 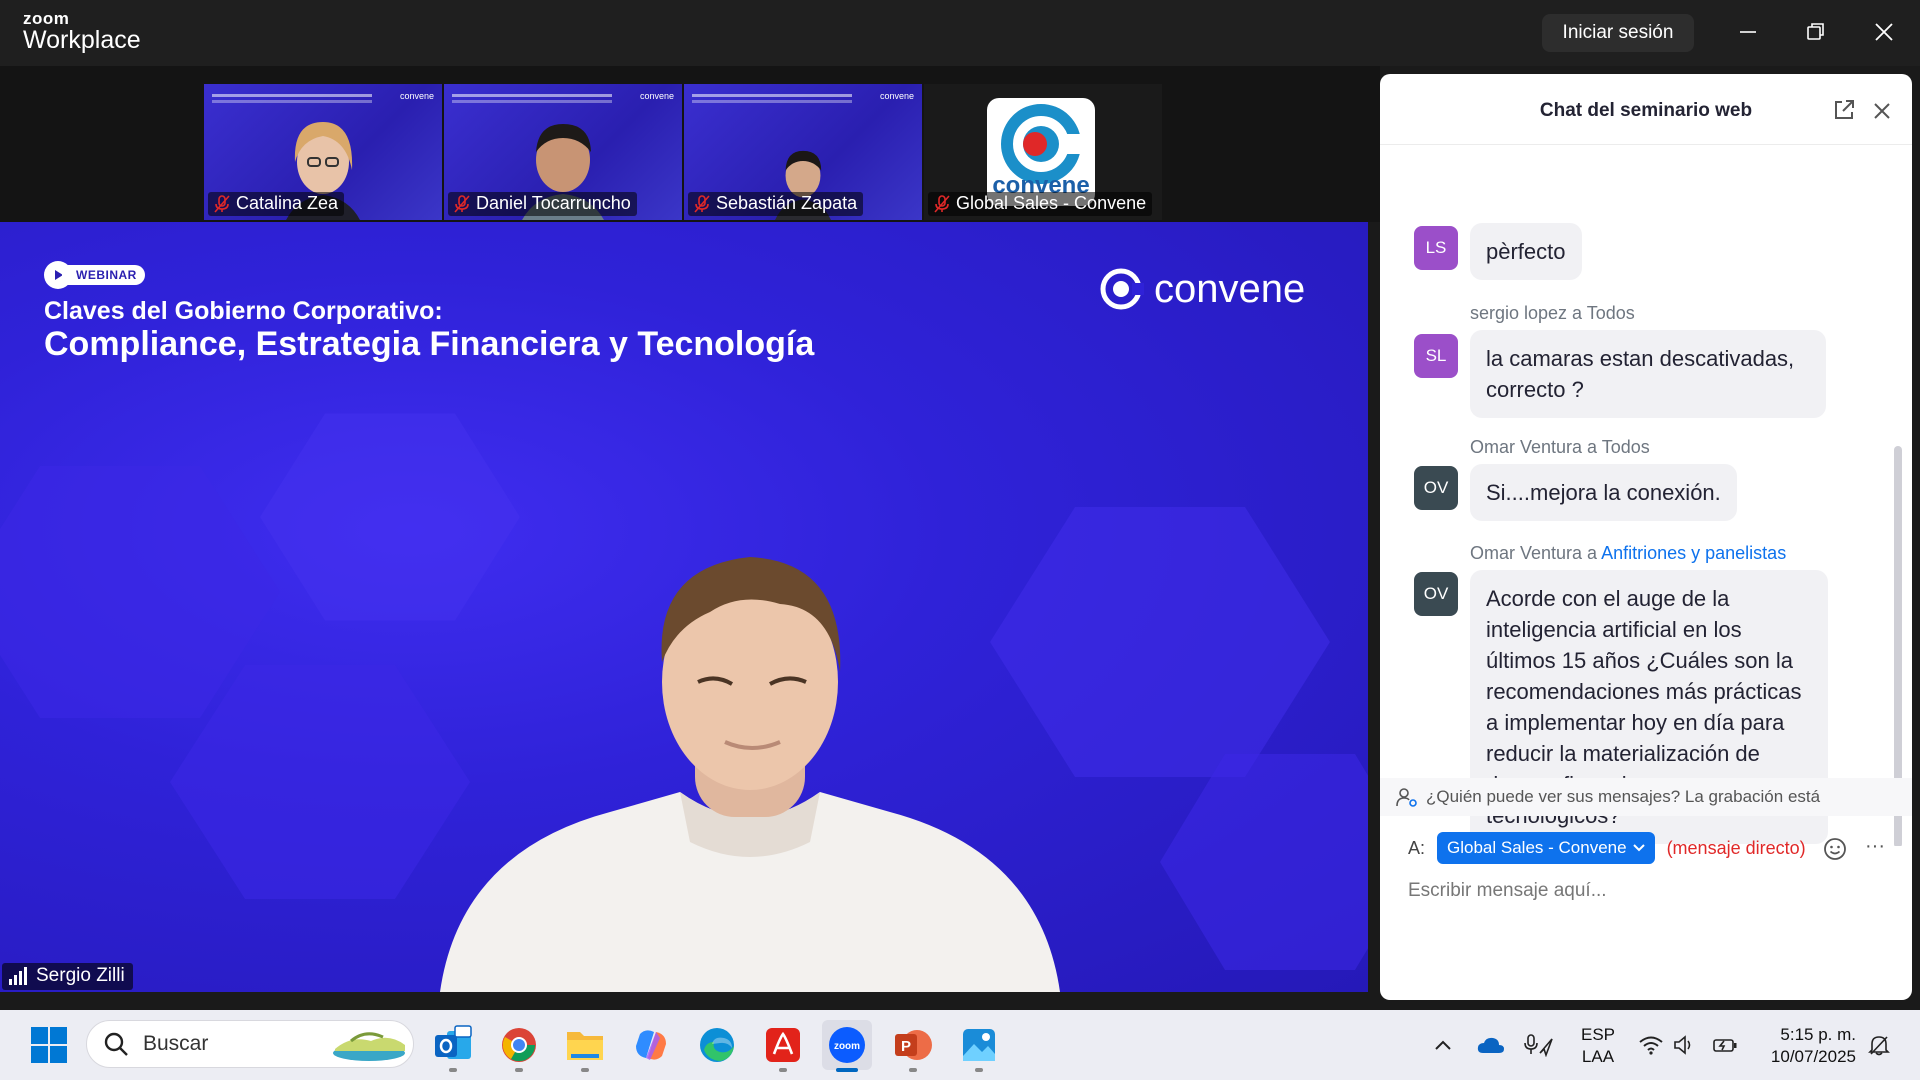 I want to click on microphone-location-tray, so click(x=1539, y=1045).